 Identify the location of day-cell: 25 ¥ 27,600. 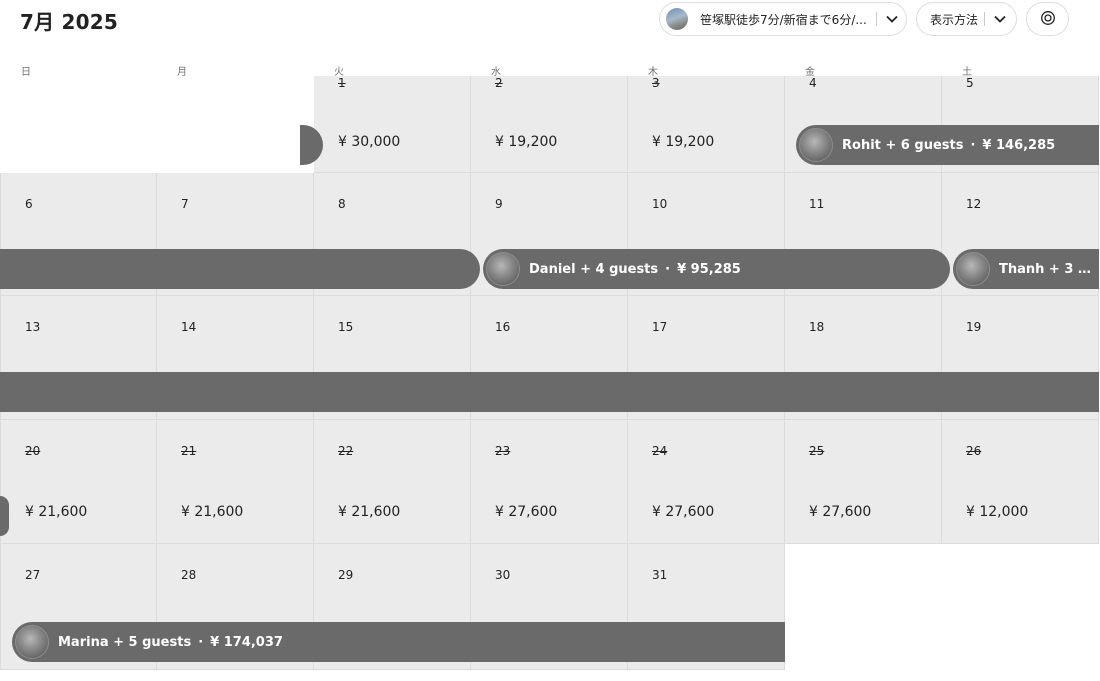
(863, 482).